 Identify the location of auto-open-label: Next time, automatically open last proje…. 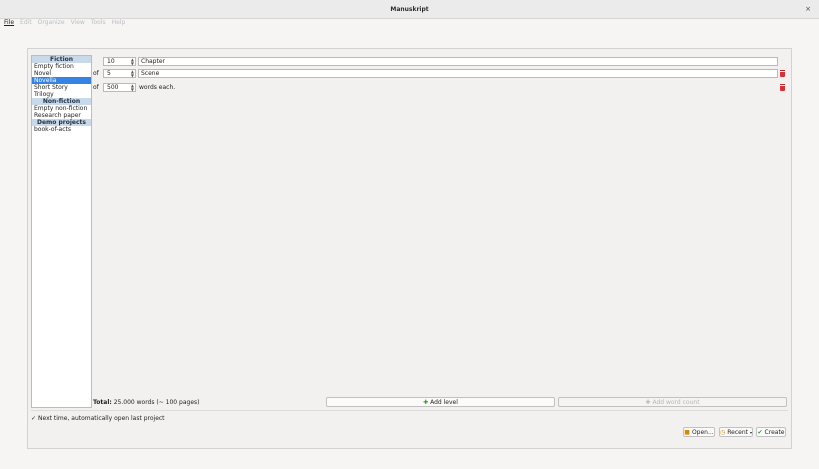
(101, 418).